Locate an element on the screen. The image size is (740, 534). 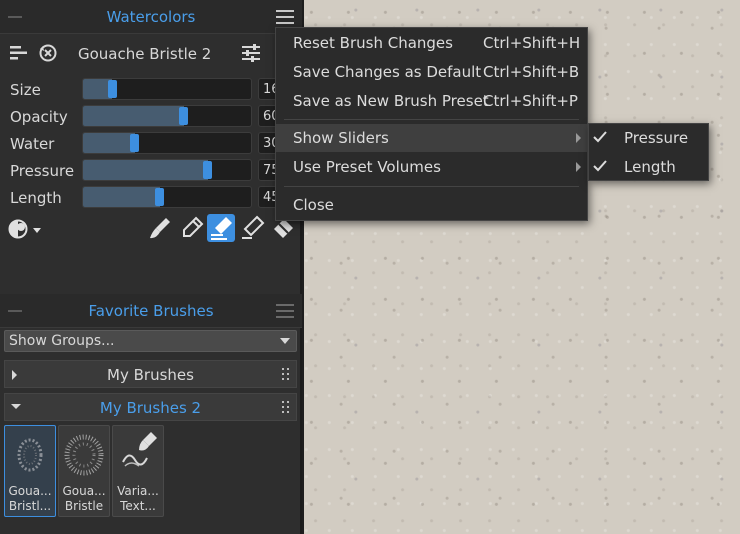
slider-label: Opacity is located at coordinates (39, 117).